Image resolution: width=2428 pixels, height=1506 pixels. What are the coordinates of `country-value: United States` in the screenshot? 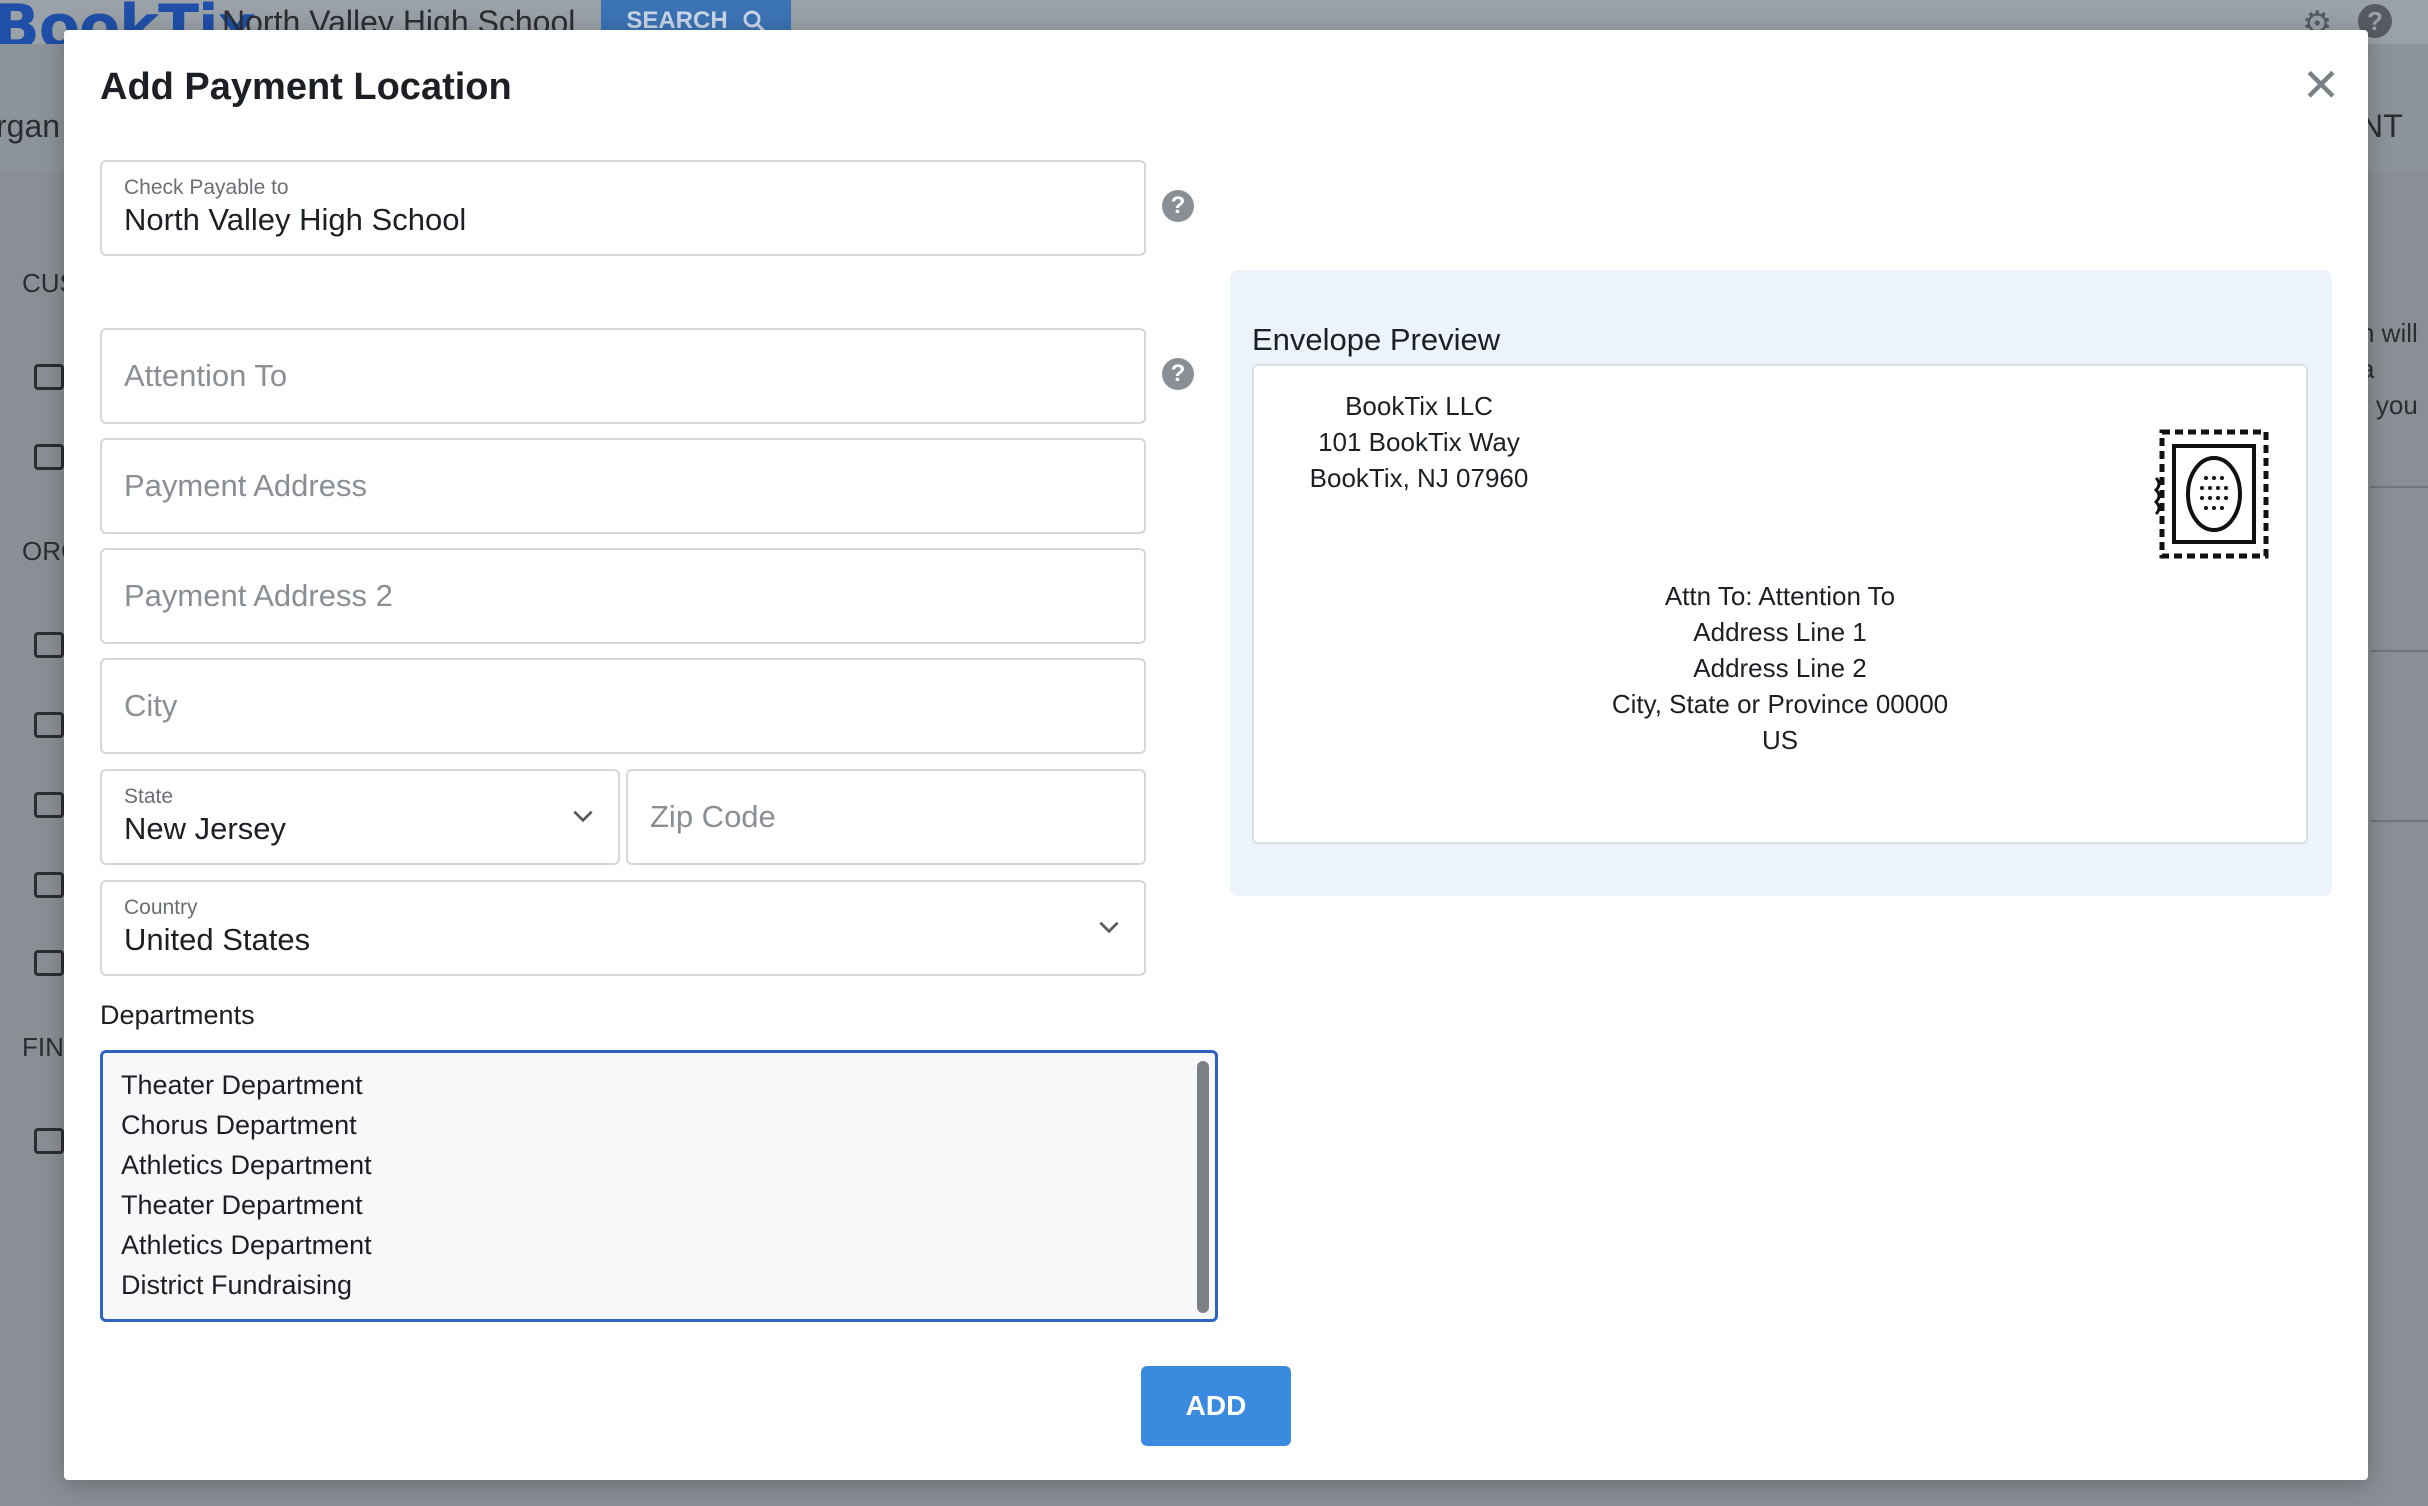 It's located at (217, 939).